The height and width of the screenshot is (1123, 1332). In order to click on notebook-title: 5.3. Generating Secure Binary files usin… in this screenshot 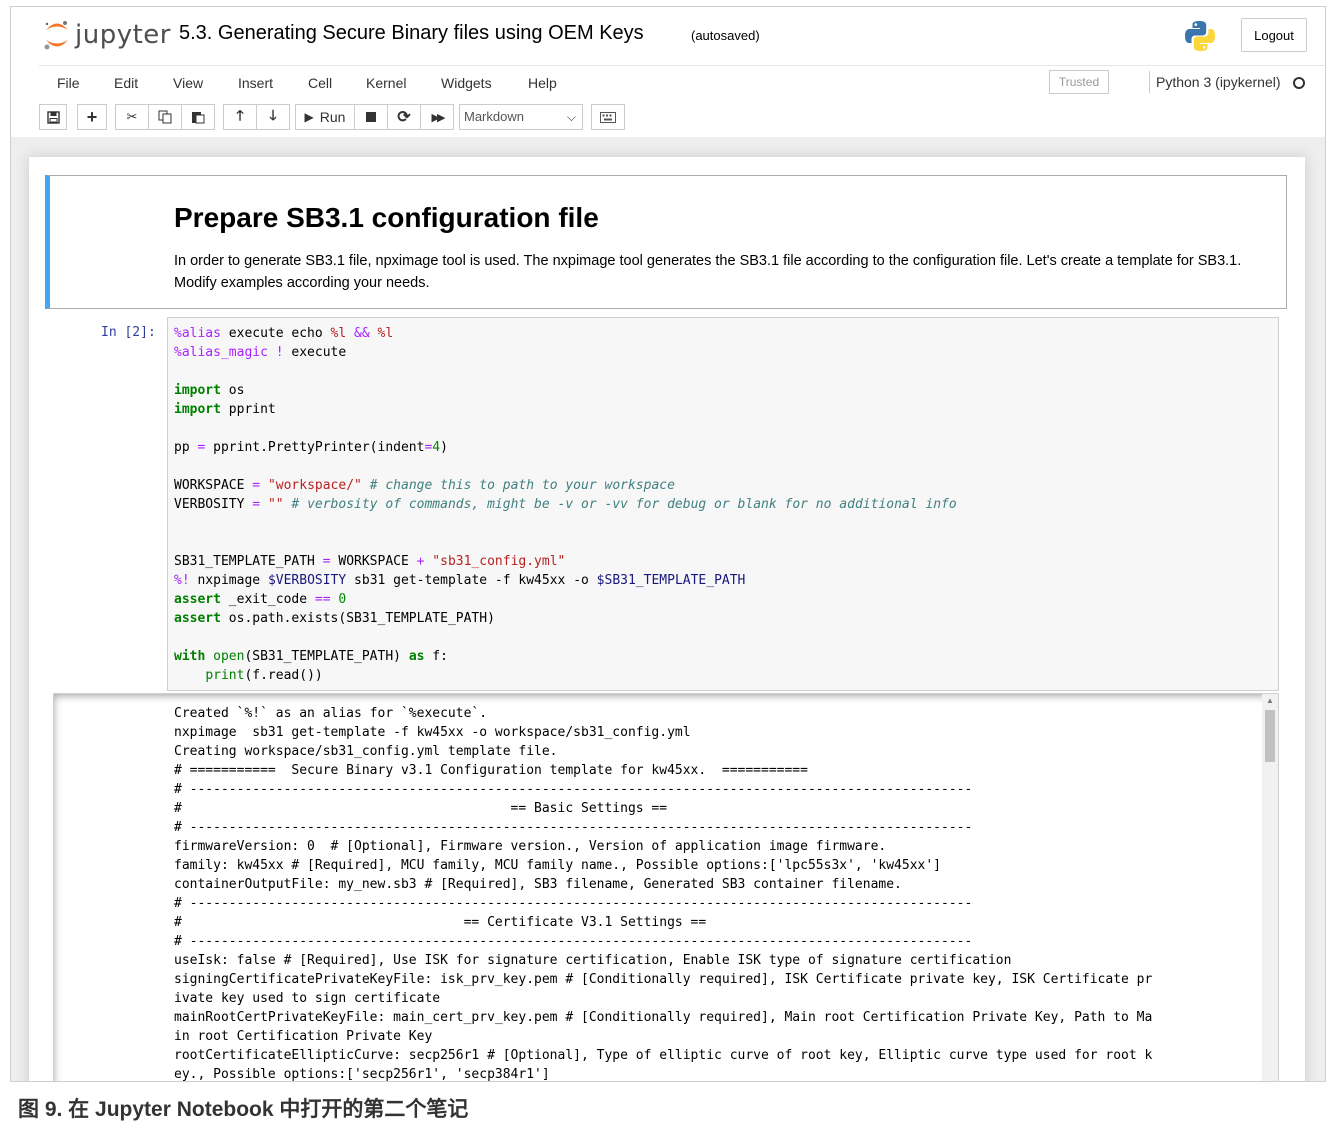, I will do `click(411, 33)`.